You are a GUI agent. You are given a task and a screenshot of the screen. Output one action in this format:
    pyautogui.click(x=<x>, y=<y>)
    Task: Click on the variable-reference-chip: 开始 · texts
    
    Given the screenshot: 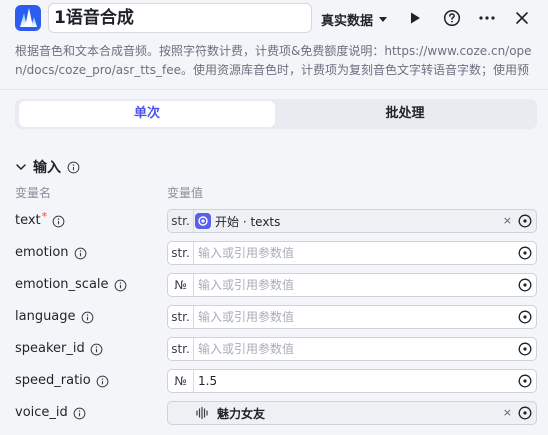 What is the action you would take?
    pyautogui.click(x=237, y=221)
    